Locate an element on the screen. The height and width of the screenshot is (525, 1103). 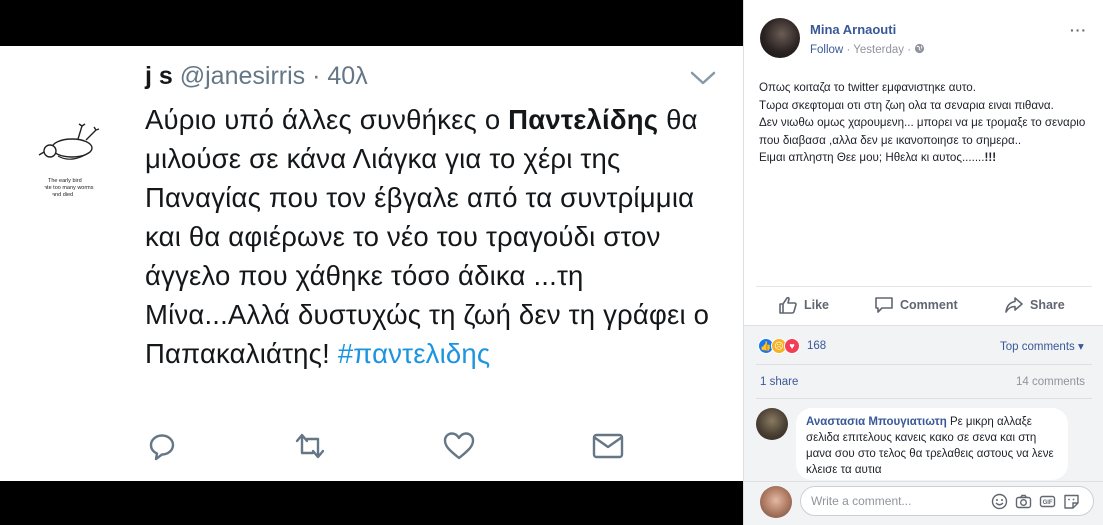
gif-icon: GIF is located at coordinates (1047, 501).